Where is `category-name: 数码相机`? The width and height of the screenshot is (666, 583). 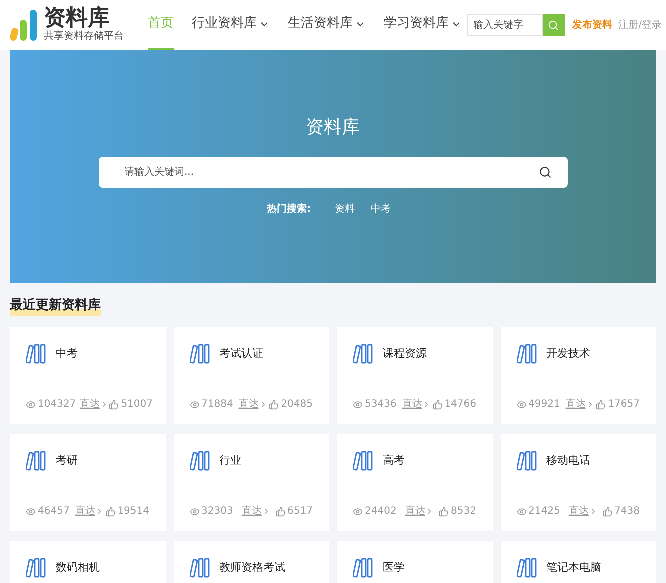
category-name: 数码相机 is located at coordinates (78, 568).